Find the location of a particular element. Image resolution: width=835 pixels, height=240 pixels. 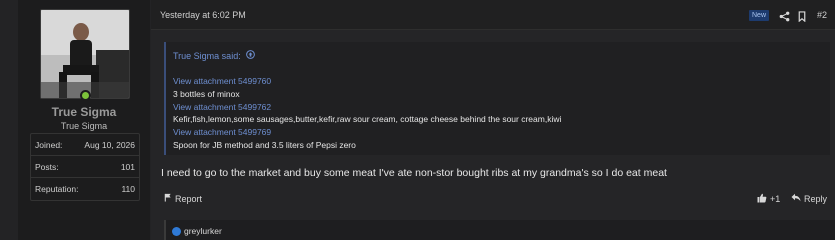

stat-label: Joined: is located at coordinates (49, 144).